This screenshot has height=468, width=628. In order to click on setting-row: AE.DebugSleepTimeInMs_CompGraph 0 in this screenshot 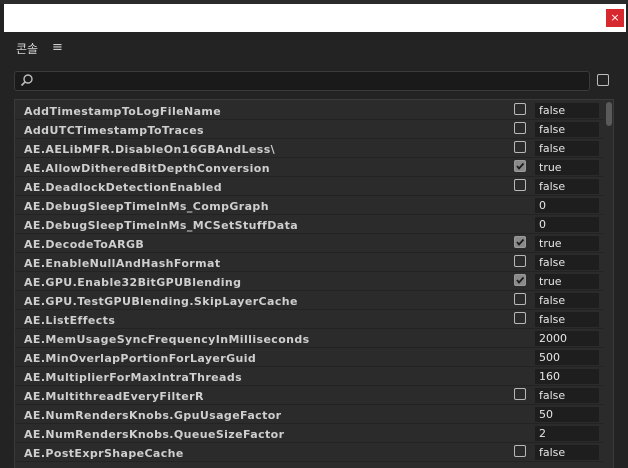, I will do `click(309, 205)`.